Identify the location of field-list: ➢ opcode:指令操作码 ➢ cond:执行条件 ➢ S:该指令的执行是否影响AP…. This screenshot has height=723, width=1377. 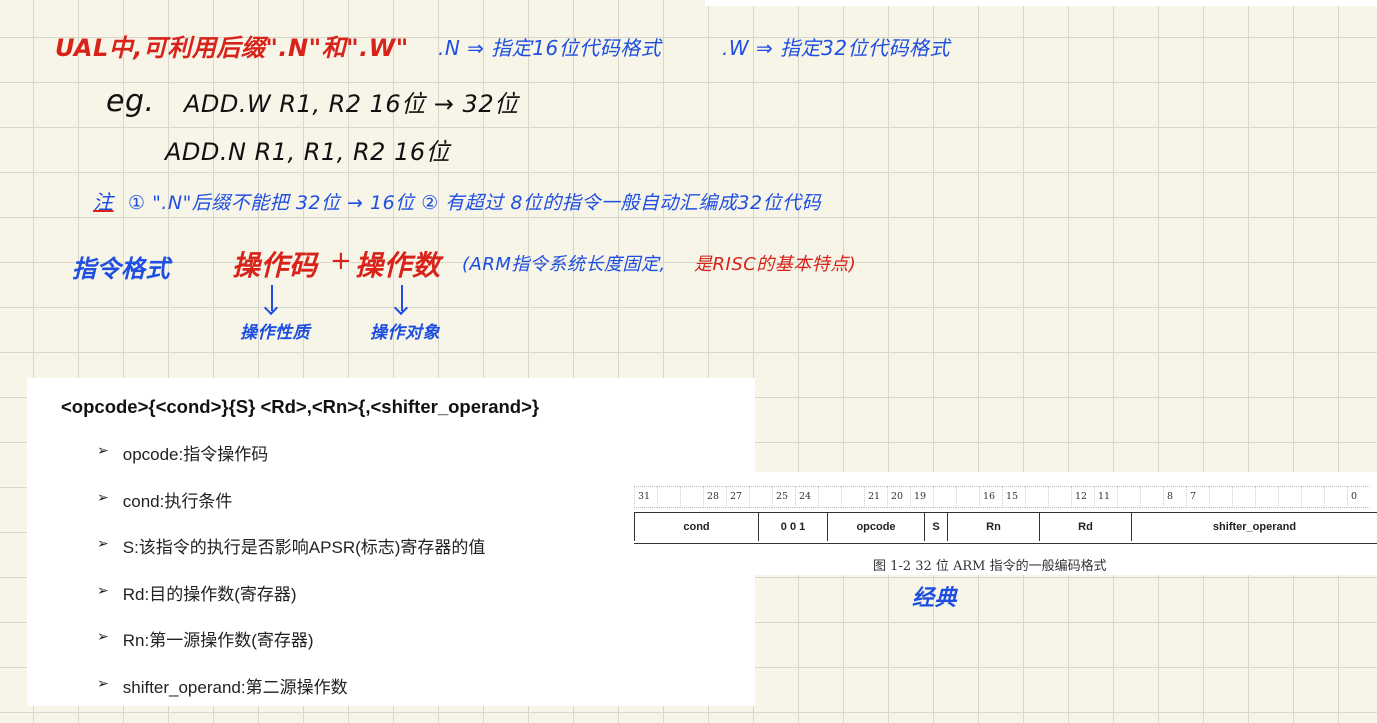
(291, 579).